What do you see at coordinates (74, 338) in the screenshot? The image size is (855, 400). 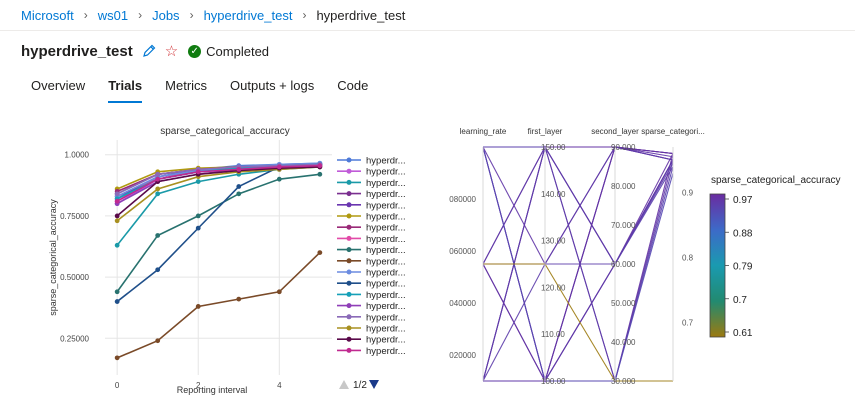 I see `y-tick-label: 0.25000` at bounding box center [74, 338].